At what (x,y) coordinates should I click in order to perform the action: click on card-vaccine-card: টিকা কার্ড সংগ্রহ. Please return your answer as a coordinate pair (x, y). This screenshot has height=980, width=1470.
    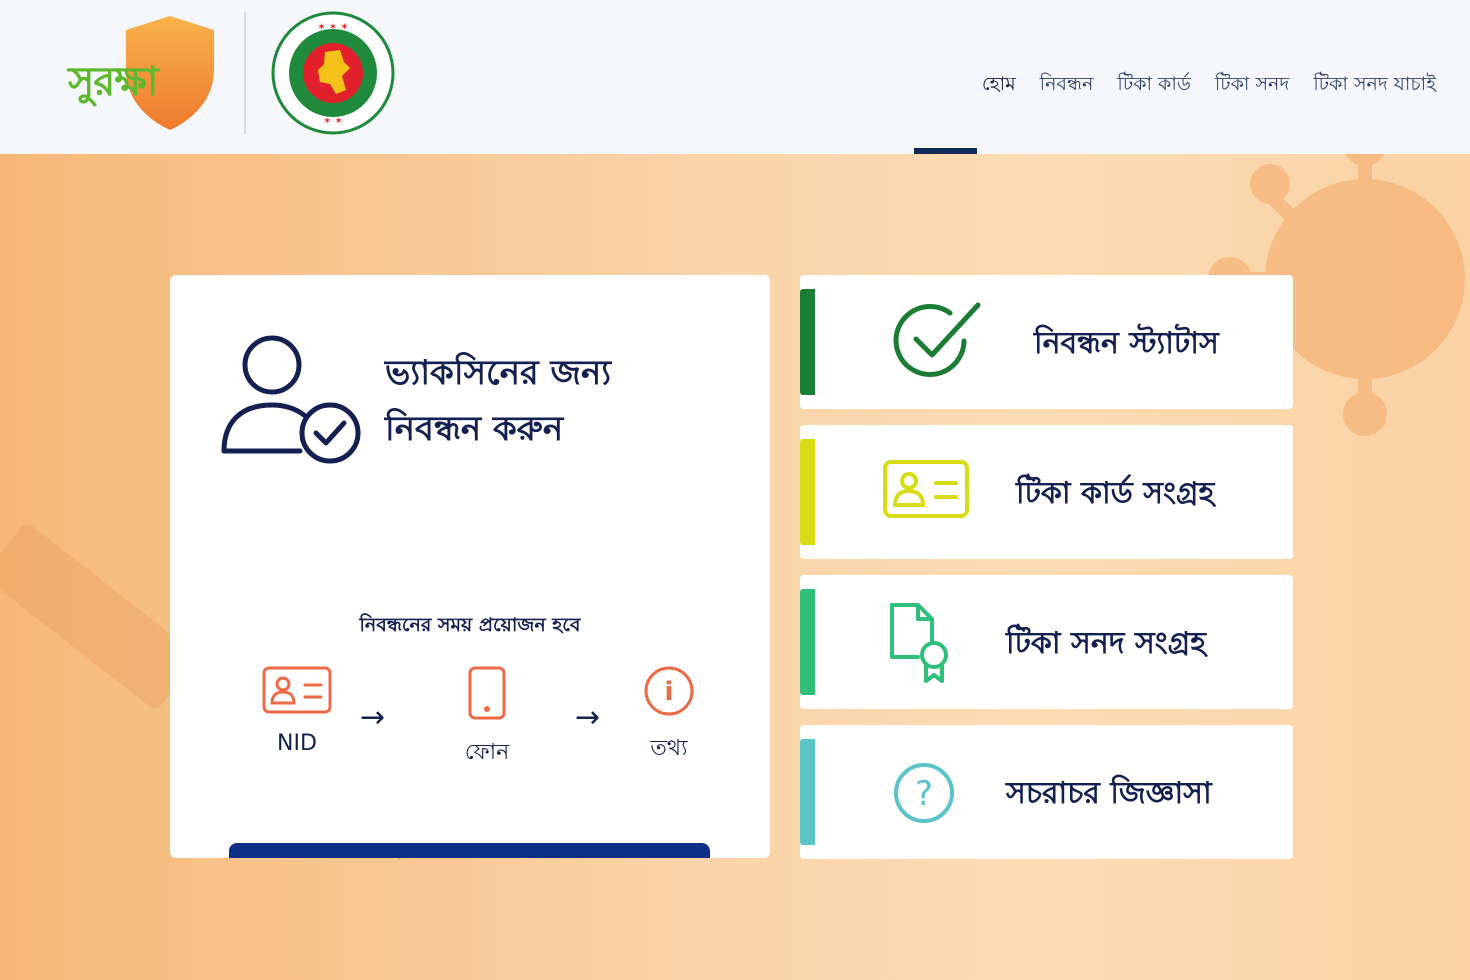
    Looking at the image, I should click on (1046, 492).